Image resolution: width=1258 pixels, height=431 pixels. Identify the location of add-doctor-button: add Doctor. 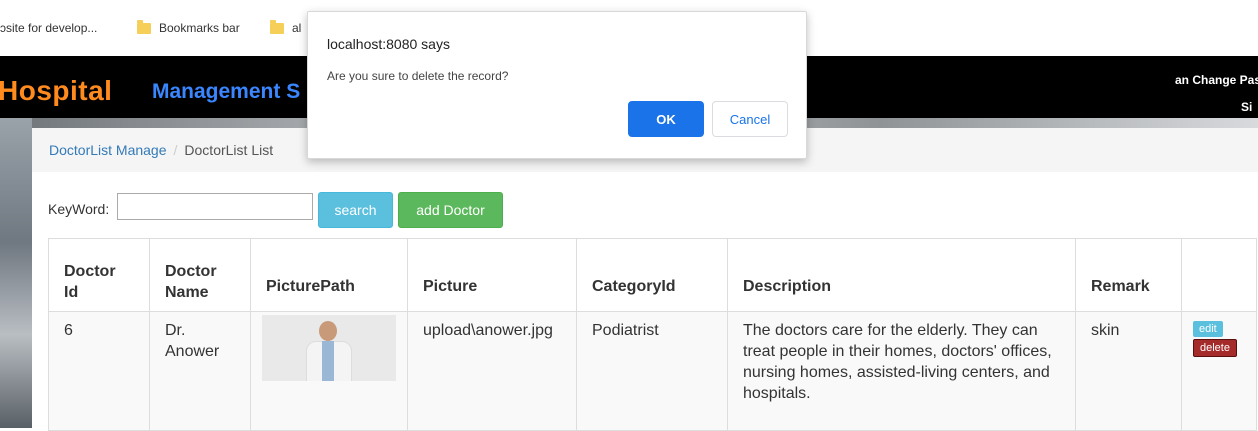
(450, 210).